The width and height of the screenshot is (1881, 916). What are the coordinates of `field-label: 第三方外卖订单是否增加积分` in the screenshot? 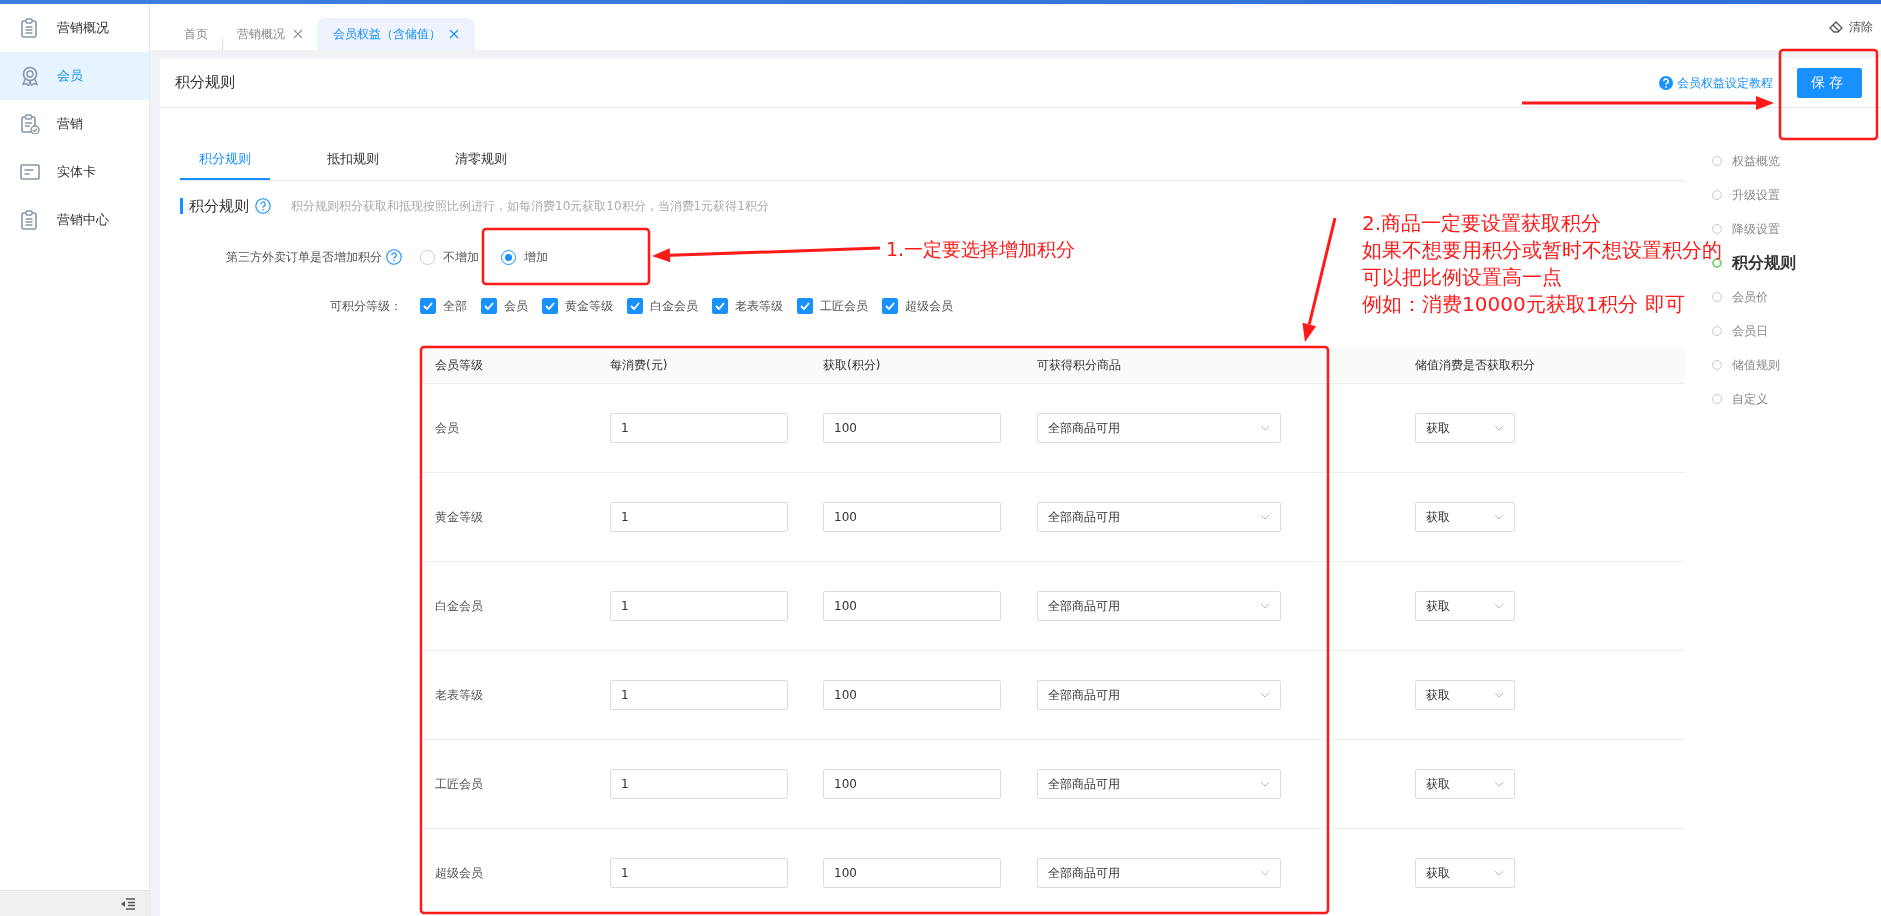 It's located at (304, 257).